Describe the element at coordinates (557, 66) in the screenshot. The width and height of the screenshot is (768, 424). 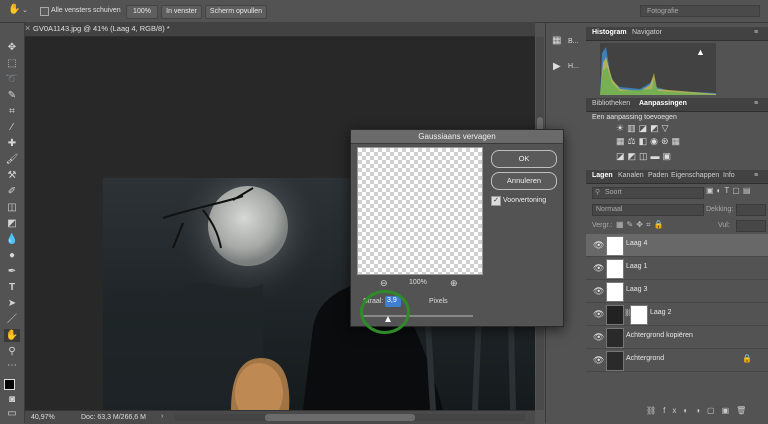
I see `play-icon: ▶` at that location.